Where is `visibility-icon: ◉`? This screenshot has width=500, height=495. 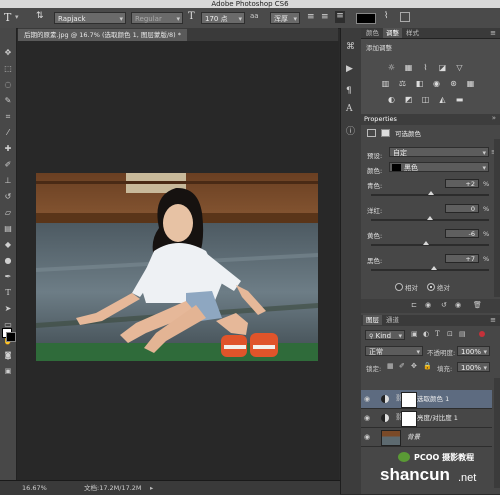 visibility-icon: ◉ is located at coordinates (458, 305).